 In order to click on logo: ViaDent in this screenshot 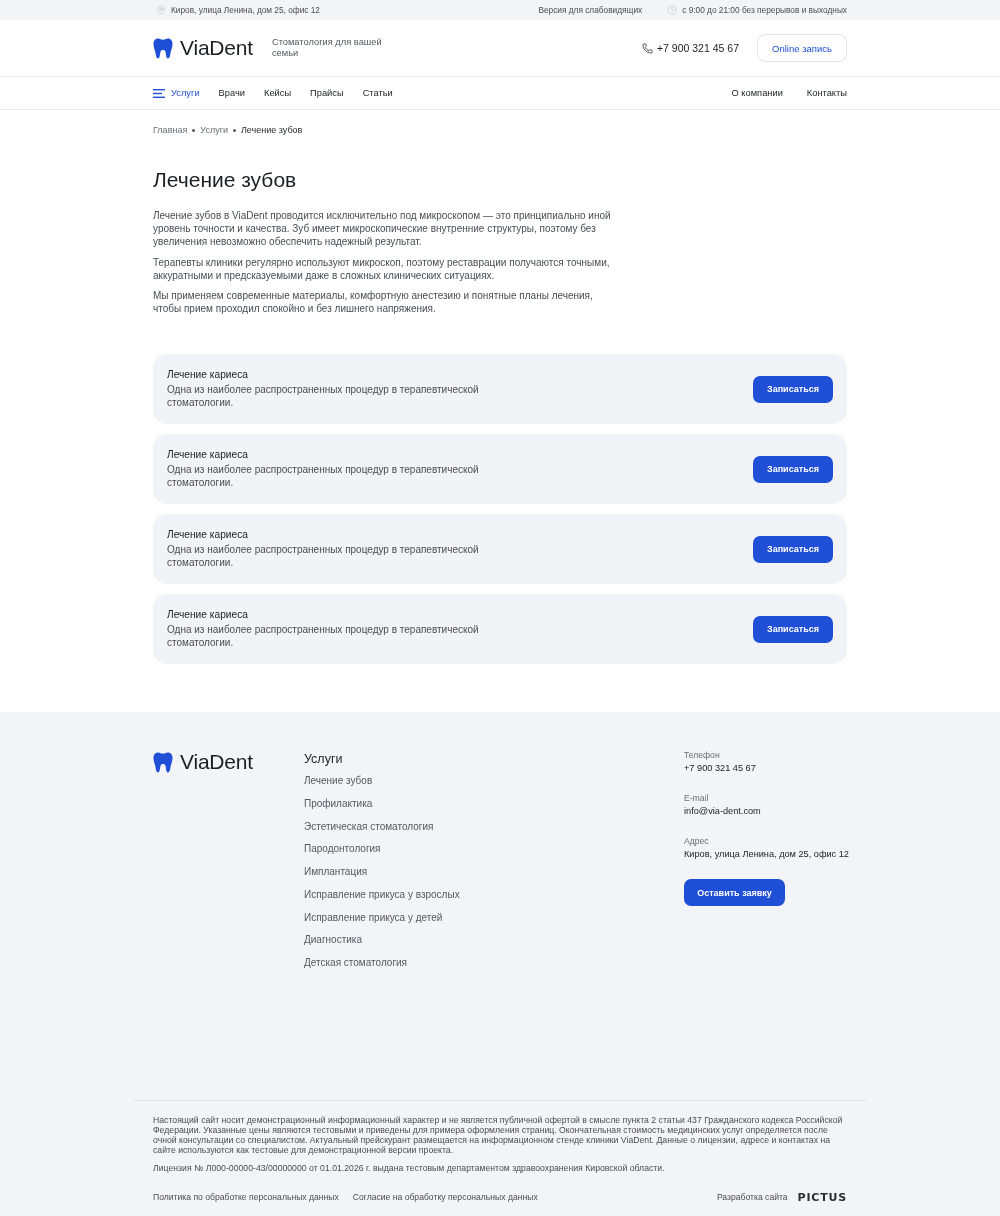, I will do `click(203, 48)`.